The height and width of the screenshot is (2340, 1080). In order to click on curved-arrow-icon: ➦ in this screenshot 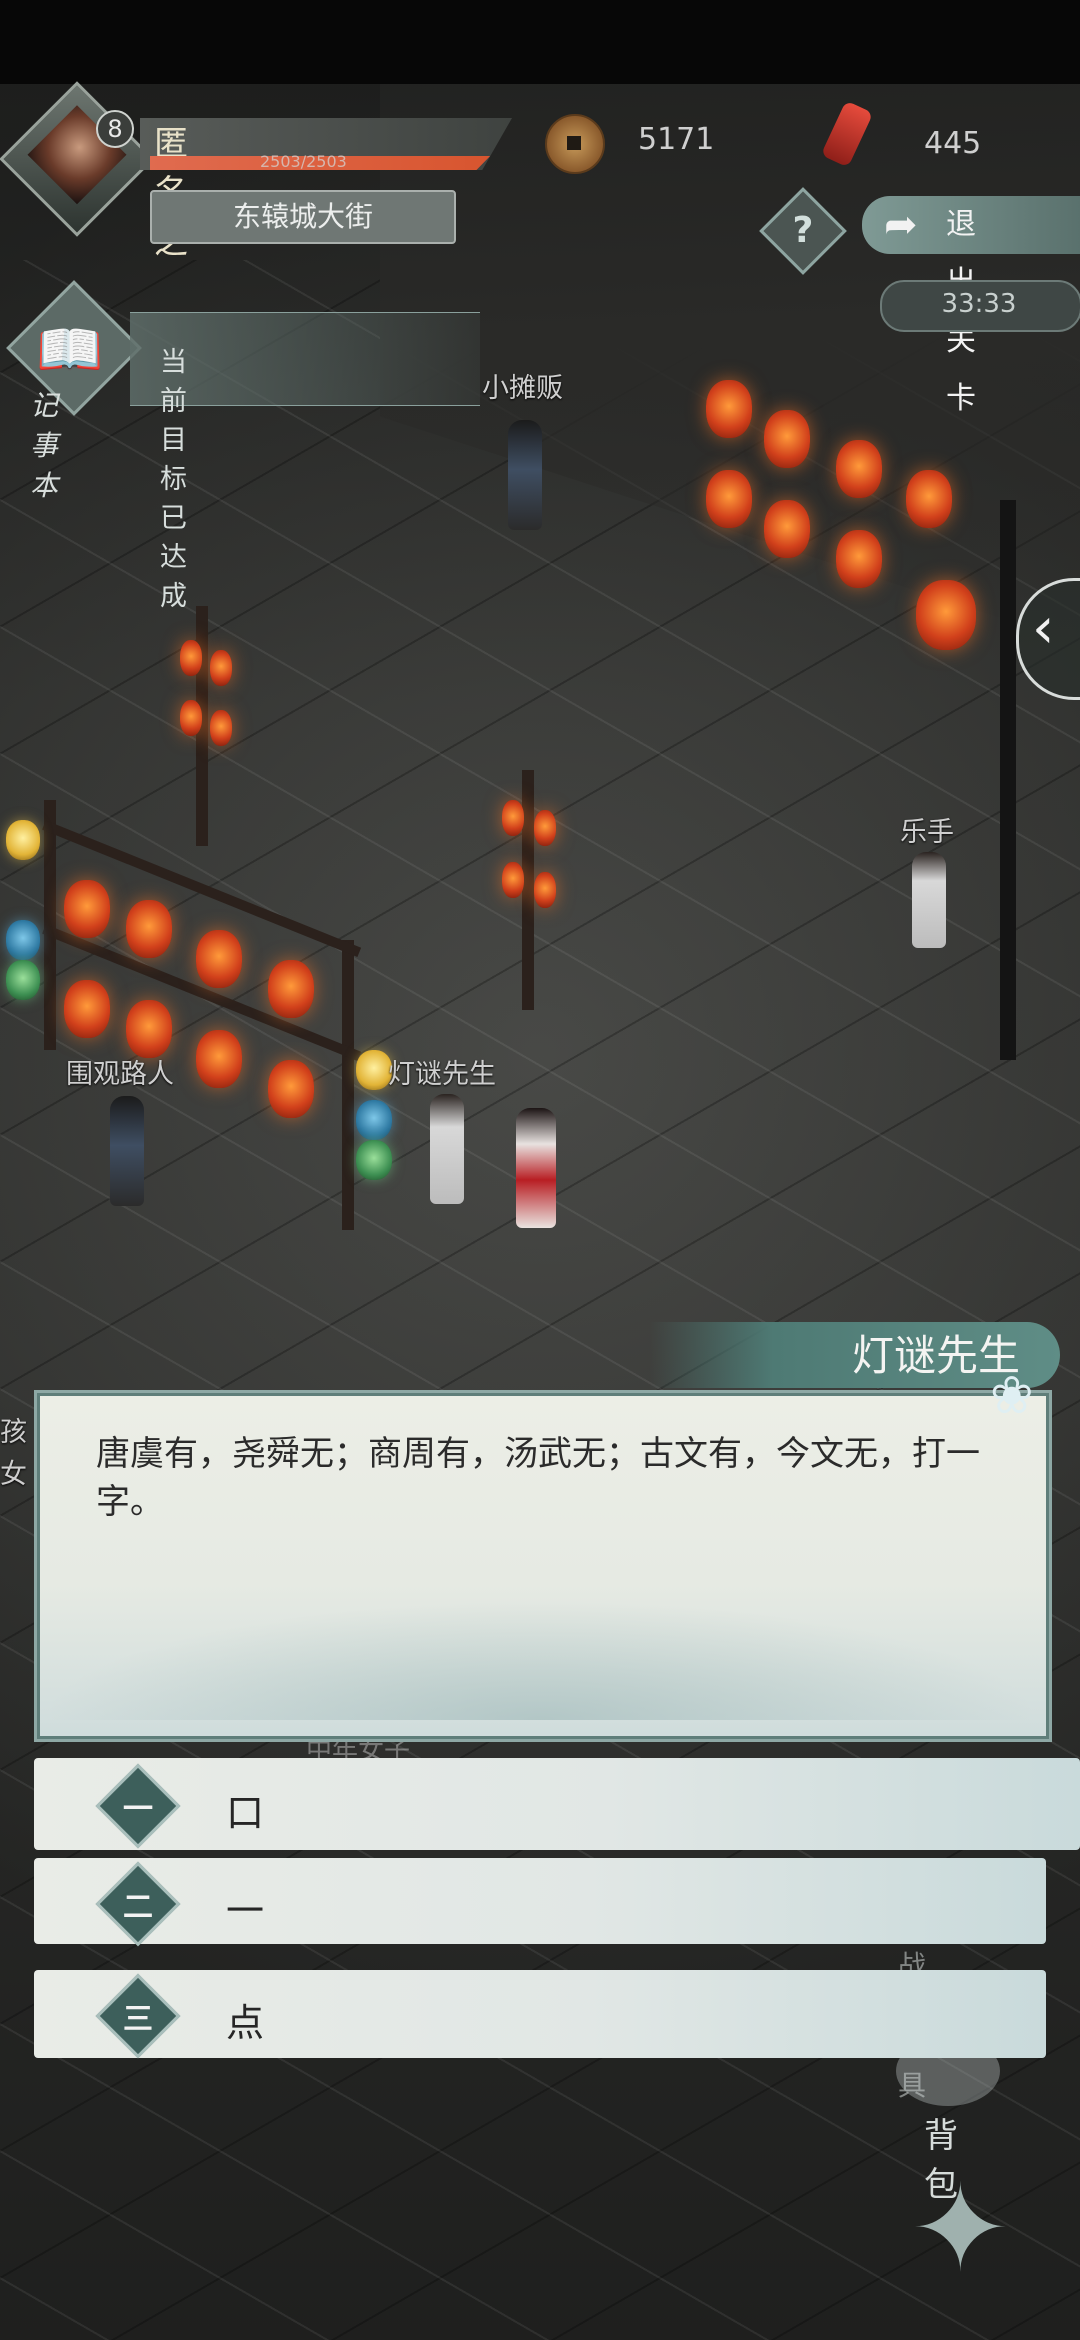, I will do `click(901, 225)`.